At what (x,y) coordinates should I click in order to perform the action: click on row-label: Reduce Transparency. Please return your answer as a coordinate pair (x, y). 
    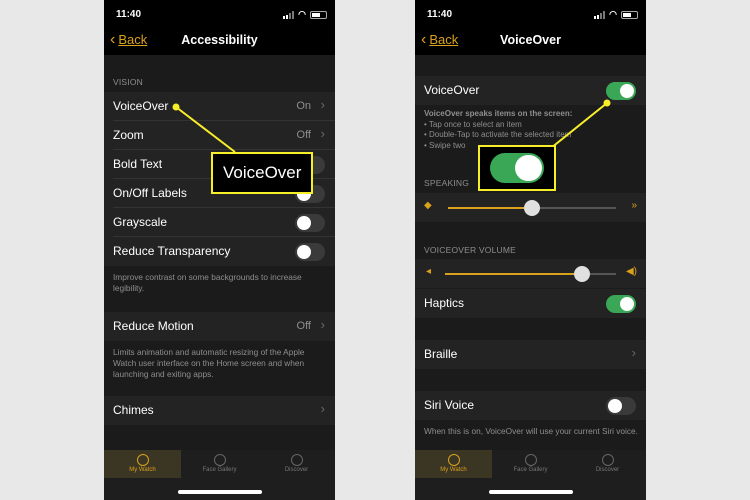
    Looking at the image, I should click on (172, 251).